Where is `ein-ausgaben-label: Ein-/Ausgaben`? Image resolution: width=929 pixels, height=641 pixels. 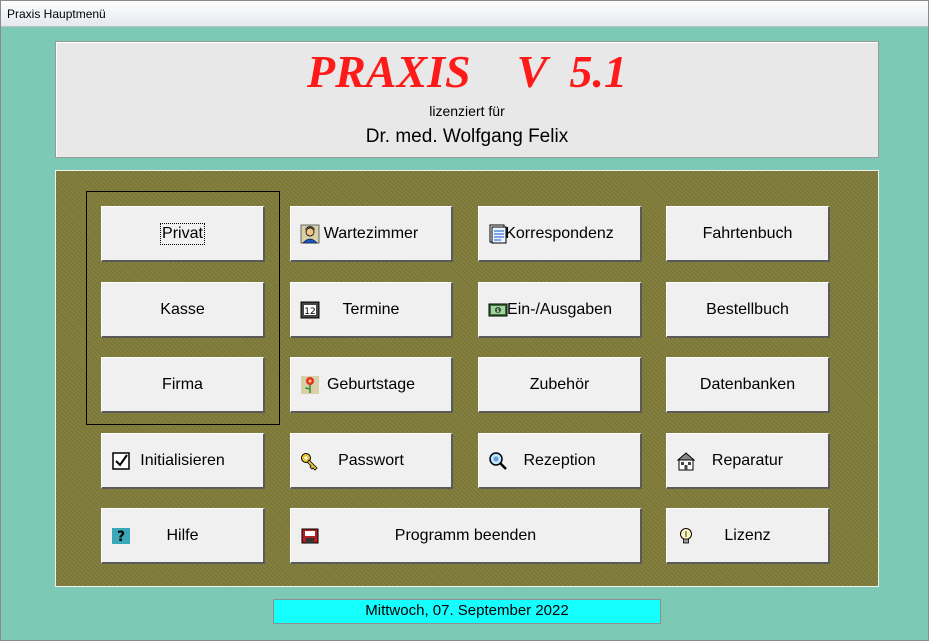
ein-ausgaben-label: Ein-/Ausgaben is located at coordinates (559, 309).